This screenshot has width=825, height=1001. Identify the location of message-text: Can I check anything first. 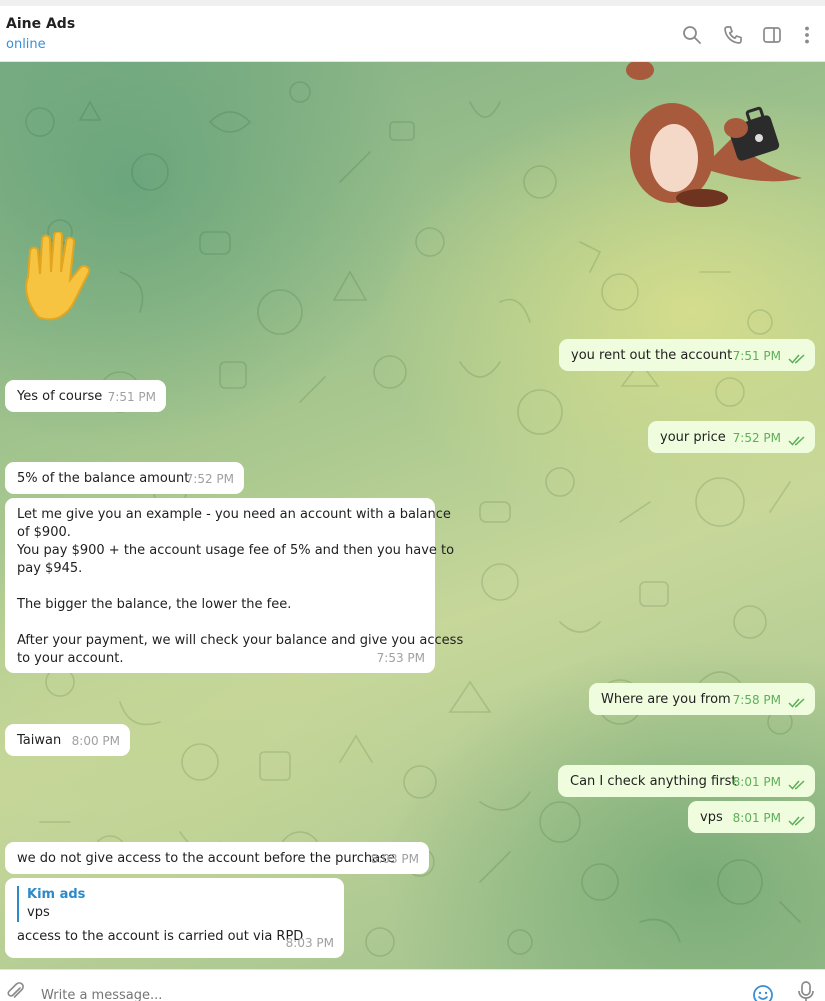
(653, 781).